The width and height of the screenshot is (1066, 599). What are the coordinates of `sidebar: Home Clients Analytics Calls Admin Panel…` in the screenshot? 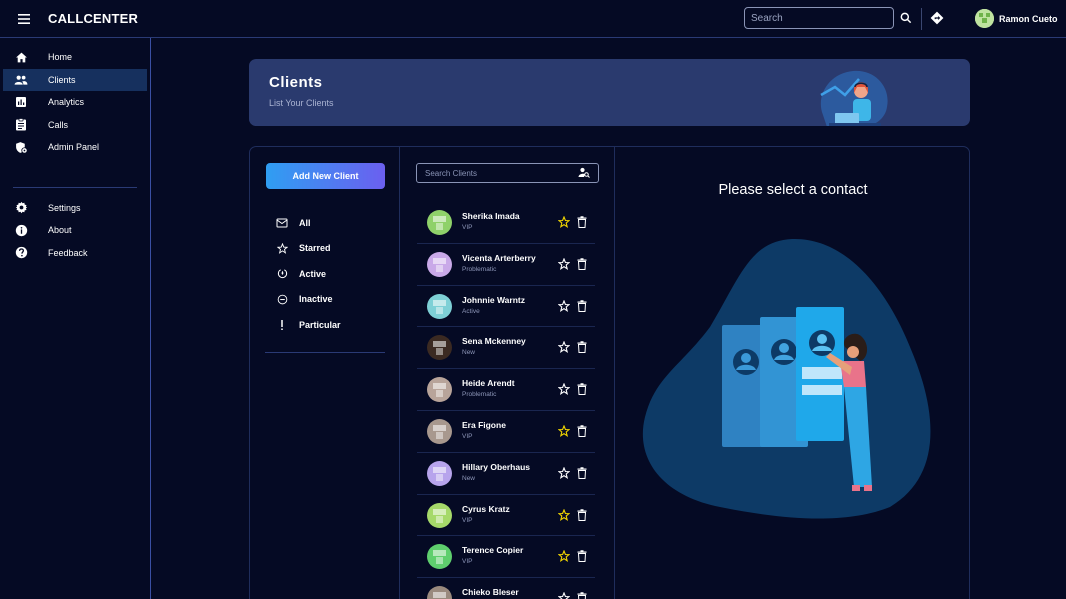 It's located at (75, 318).